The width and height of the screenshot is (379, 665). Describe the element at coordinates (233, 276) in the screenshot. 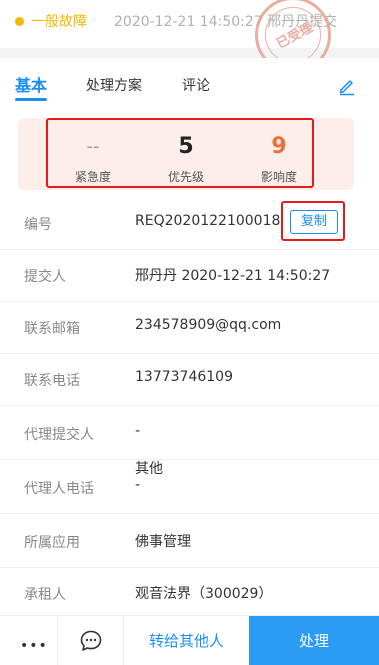

I see `submitter-value: 邢丹丹 2020-12-21 14:50:27` at that location.